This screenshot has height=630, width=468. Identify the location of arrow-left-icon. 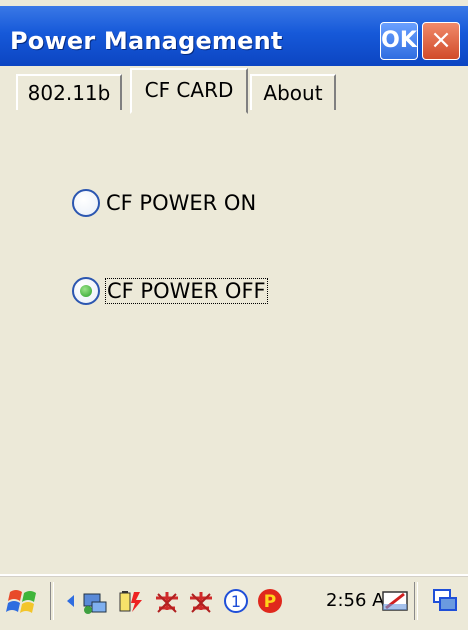
(71, 601).